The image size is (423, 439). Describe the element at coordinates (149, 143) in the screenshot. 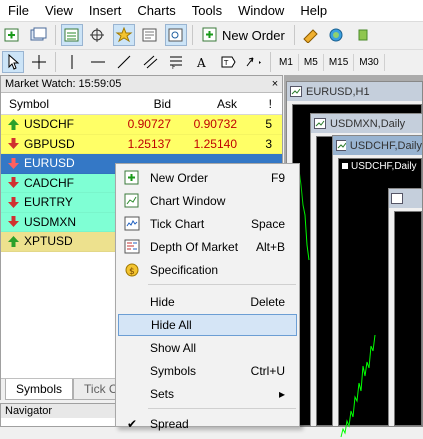

I see `bid-value: 1.25137` at that location.